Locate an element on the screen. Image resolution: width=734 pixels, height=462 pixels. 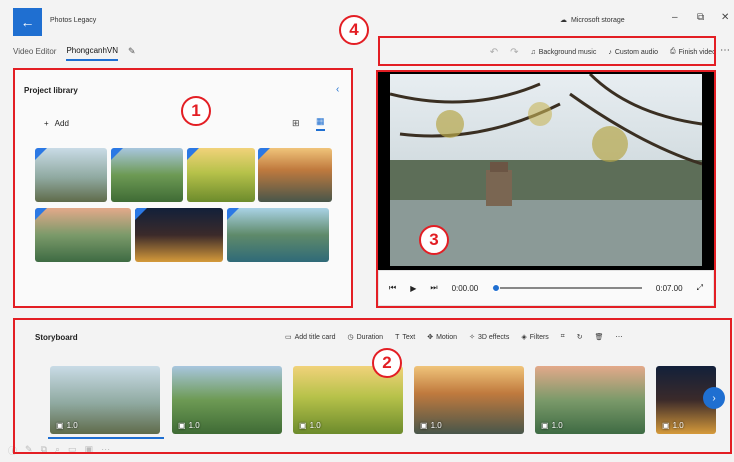
callout-number: 4 is located at coordinates (354, 30).